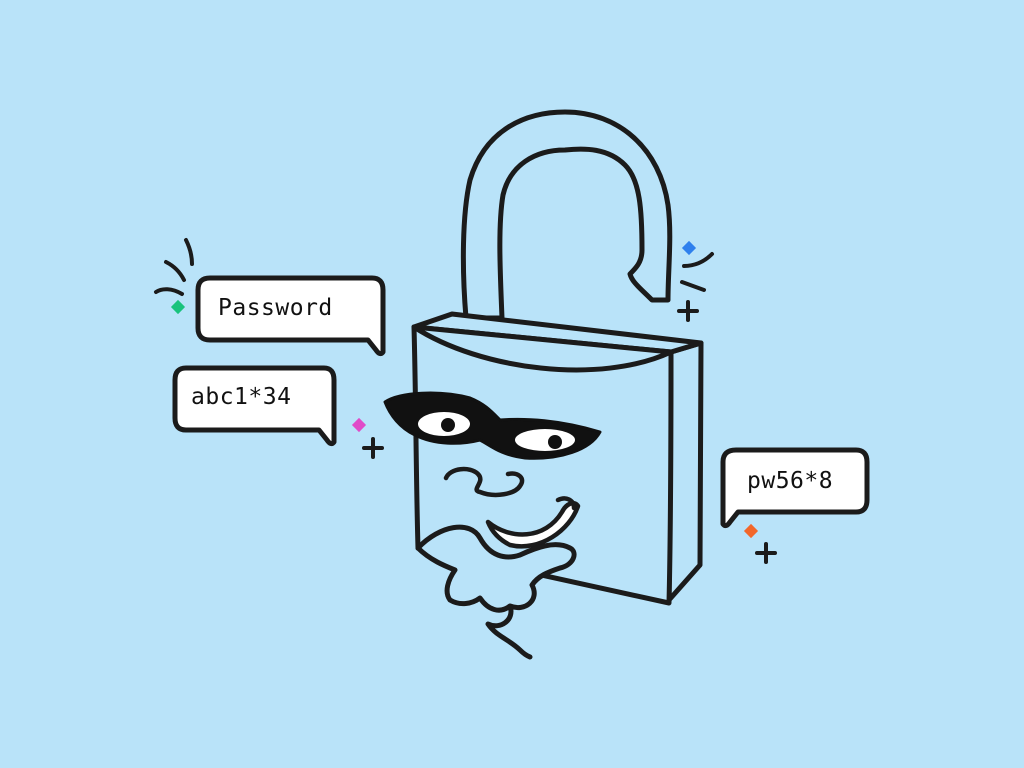 The image size is (1024, 768). Describe the element at coordinates (448, 425) in the screenshot. I see `left-pupil` at that location.